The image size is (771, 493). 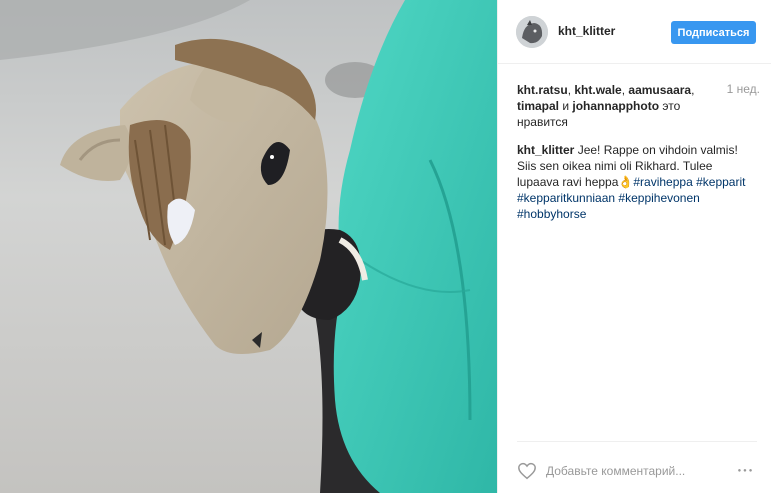 What do you see at coordinates (658, 198) in the screenshot?
I see `hashtag: #keppihevonen` at bounding box center [658, 198].